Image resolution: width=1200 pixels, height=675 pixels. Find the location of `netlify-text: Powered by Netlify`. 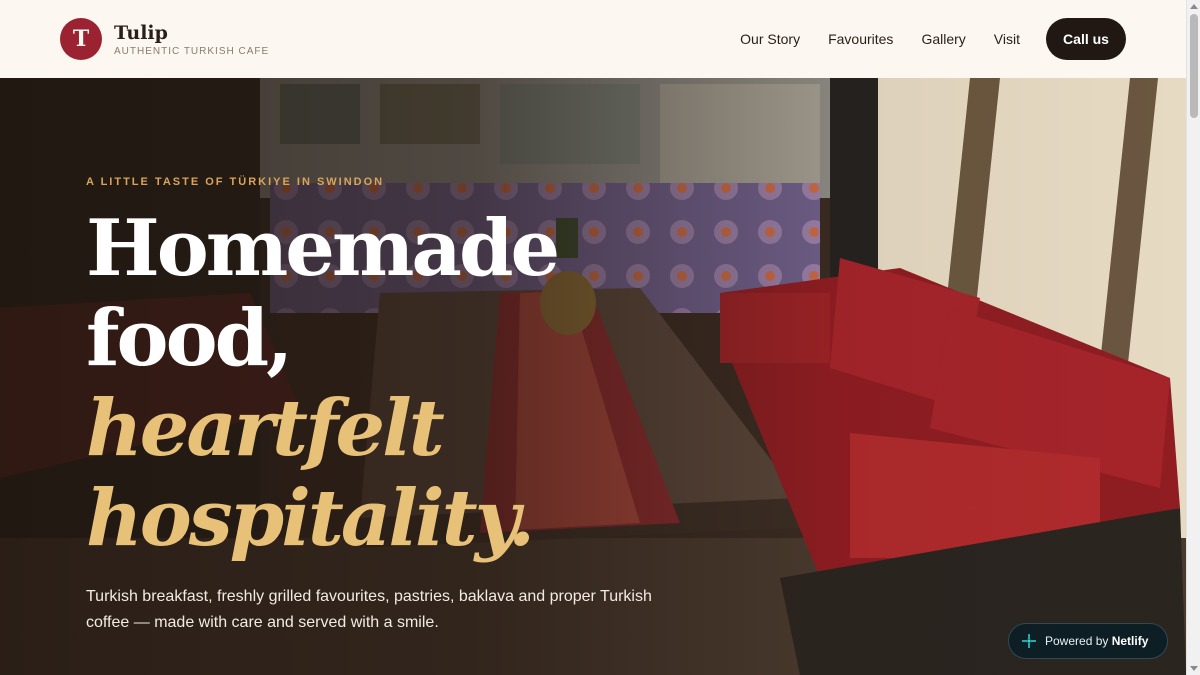

netlify-text: Powered by Netlify is located at coordinates (1096, 641).